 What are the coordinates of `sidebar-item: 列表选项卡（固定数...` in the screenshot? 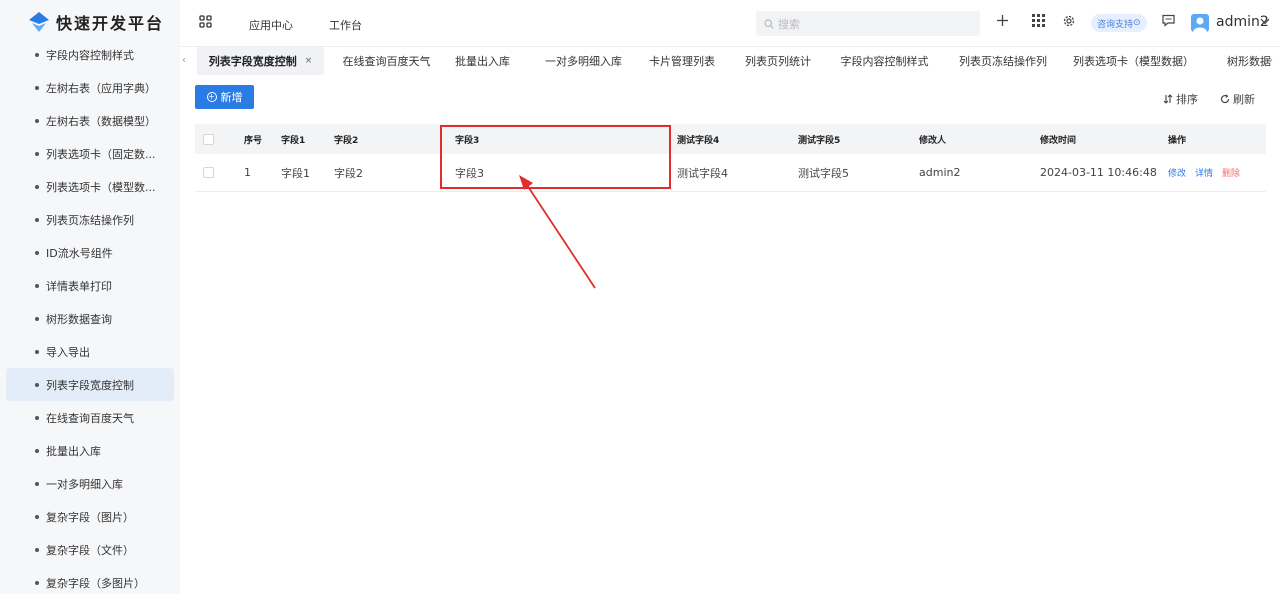 It's located at (90, 153).